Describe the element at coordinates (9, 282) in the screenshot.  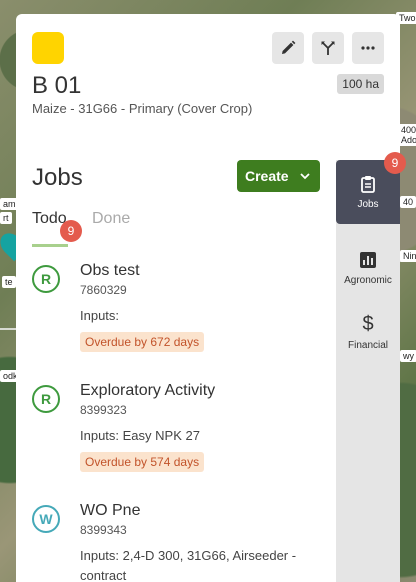
I see `map-label: te` at that location.